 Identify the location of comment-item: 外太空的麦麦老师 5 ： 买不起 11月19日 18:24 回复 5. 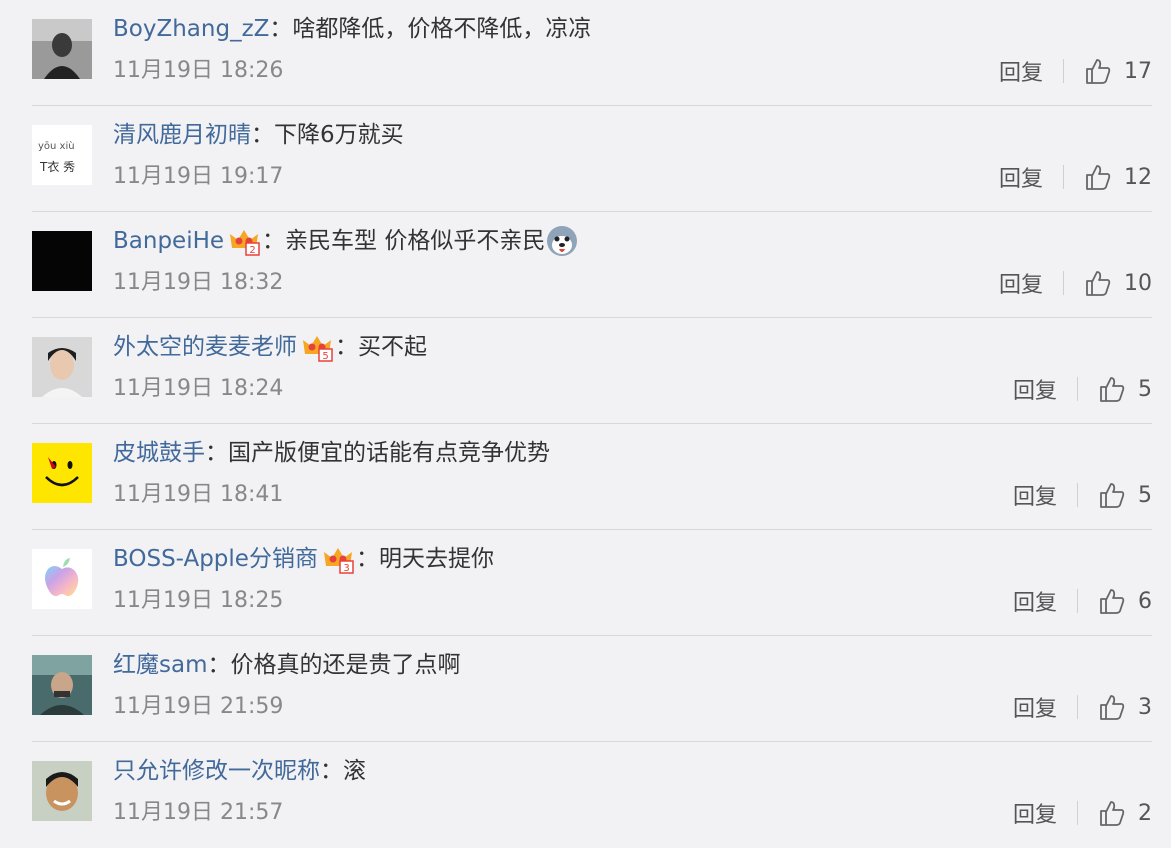
(592, 371).